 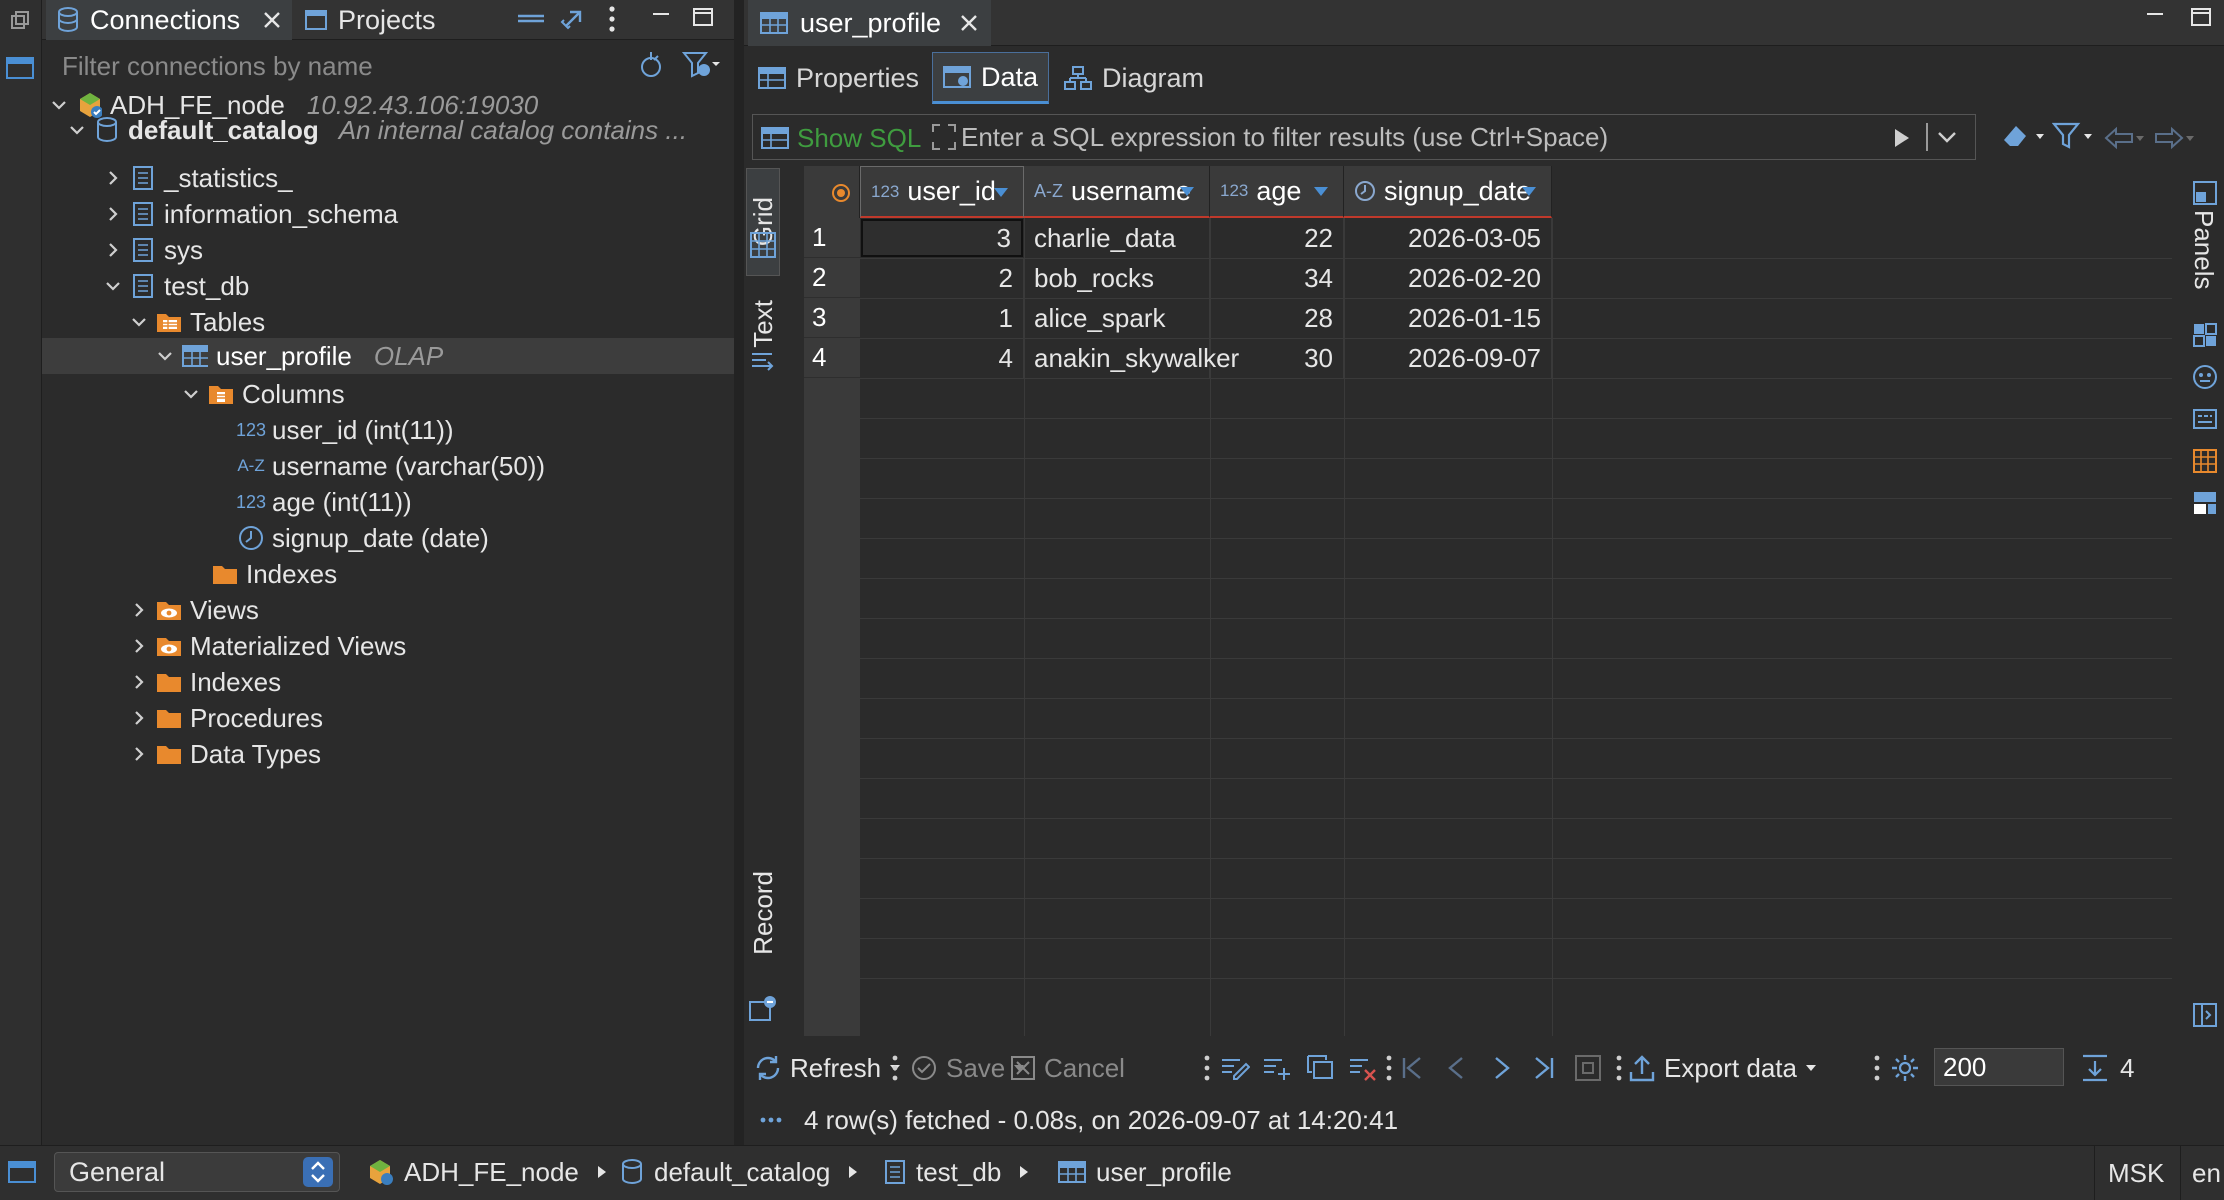 I want to click on tree-node-data-types: Data Types, so click(x=225, y=754).